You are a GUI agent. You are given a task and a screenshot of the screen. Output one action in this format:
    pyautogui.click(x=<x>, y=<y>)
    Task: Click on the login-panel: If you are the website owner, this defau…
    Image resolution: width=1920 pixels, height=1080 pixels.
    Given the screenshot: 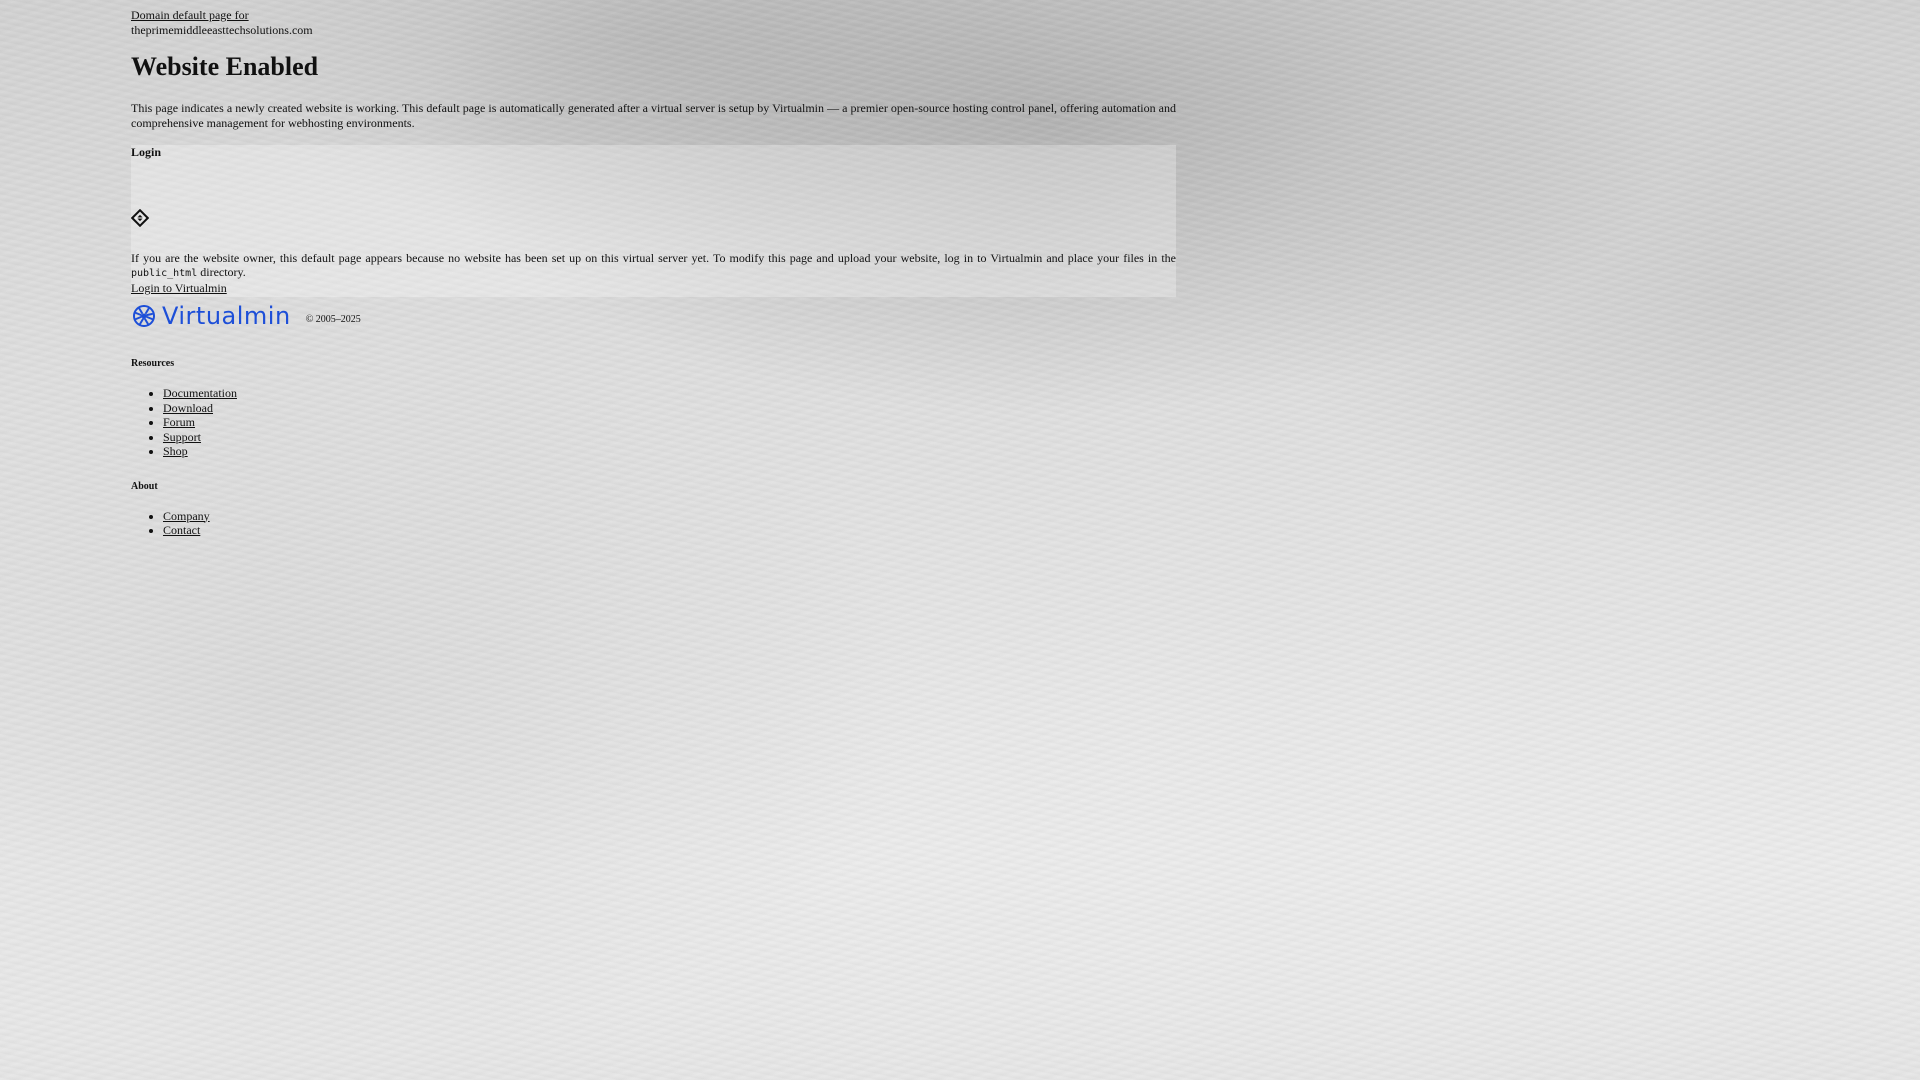 What is the action you would take?
    pyautogui.click(x=653, y=221)
    